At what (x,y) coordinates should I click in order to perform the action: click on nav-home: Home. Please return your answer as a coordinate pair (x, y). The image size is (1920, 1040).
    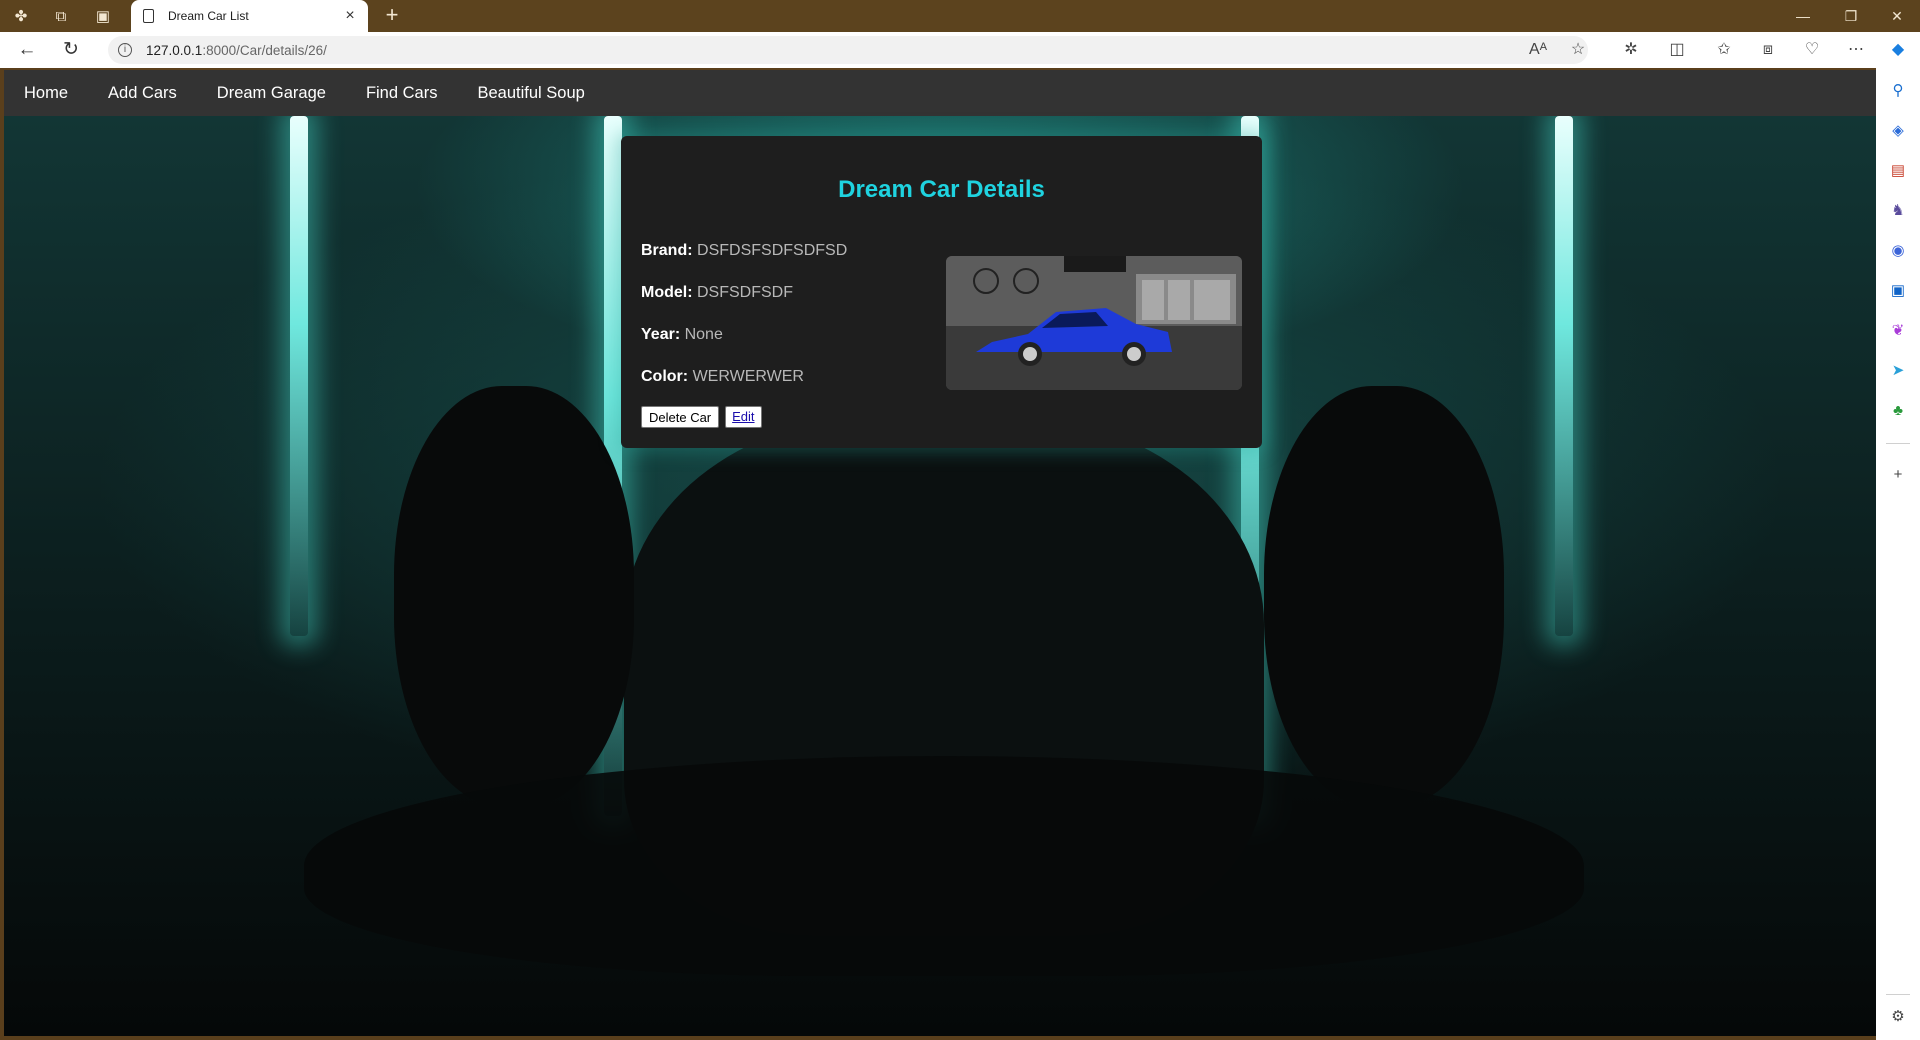
    Looking at the image, I should click on (46, 93).